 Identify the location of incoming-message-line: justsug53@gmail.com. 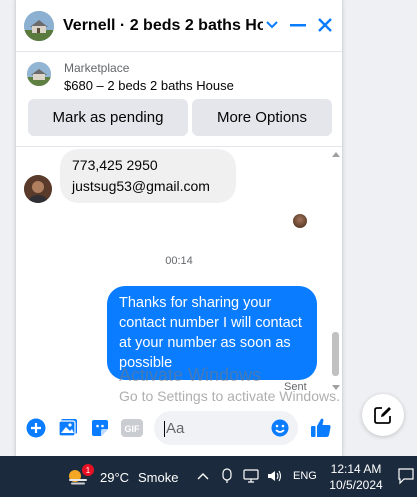
(141, 186).